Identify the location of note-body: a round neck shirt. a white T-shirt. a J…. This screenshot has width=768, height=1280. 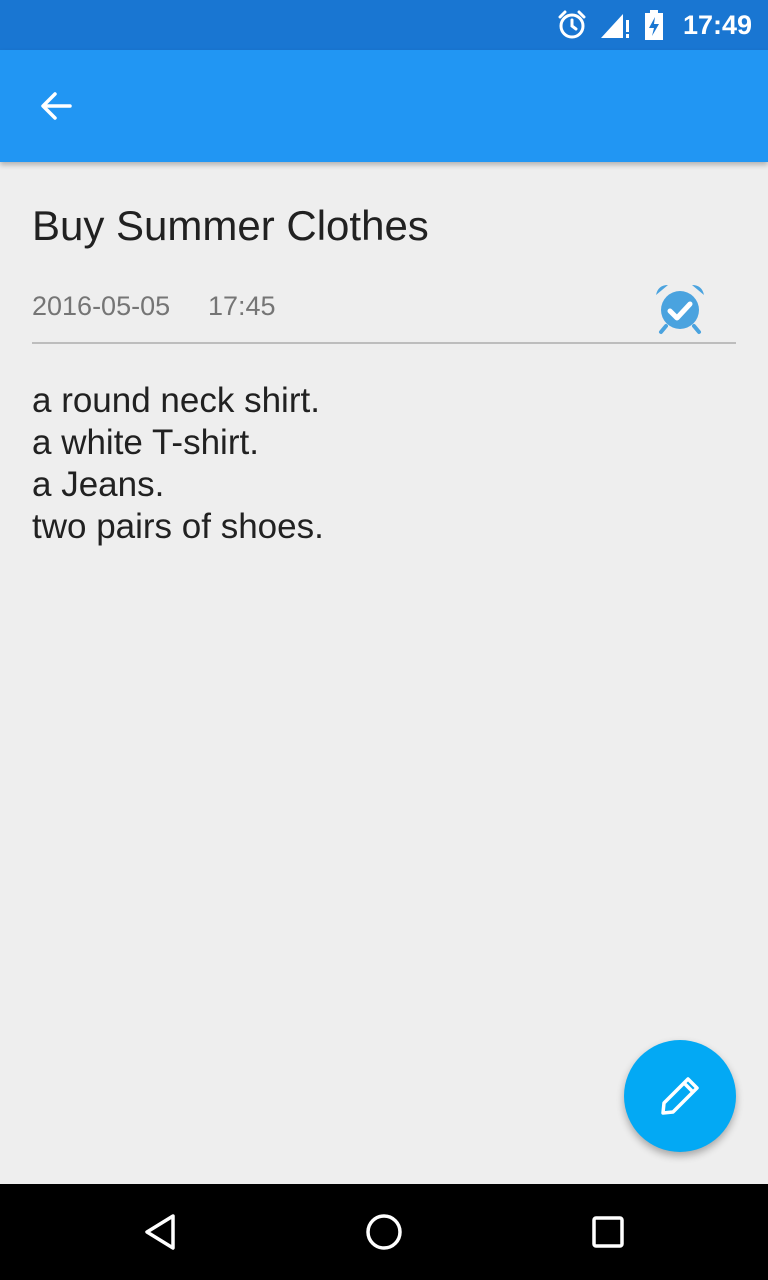
(384, 464).